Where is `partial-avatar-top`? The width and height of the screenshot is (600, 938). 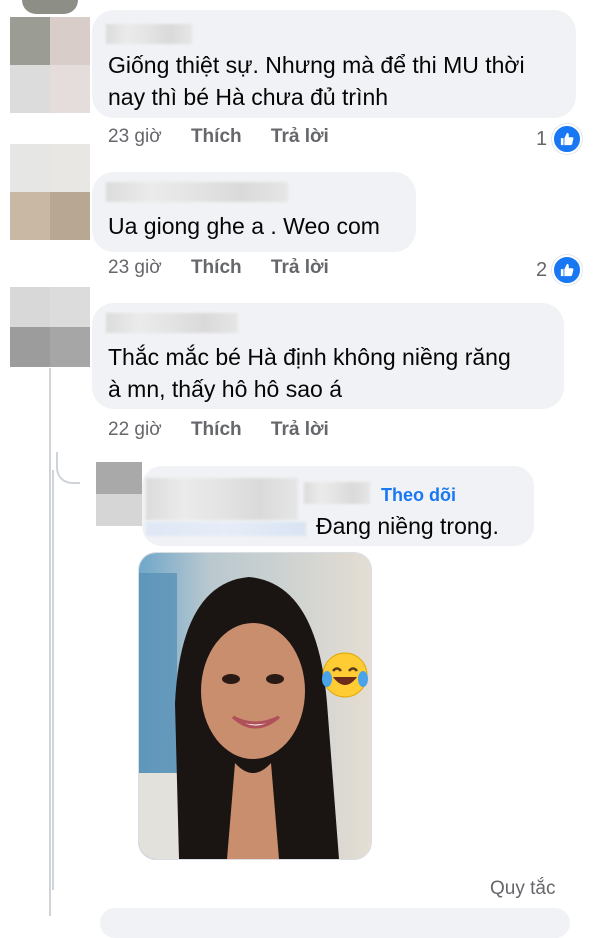 partial-avatar-top is located at coordinates (50, 7).